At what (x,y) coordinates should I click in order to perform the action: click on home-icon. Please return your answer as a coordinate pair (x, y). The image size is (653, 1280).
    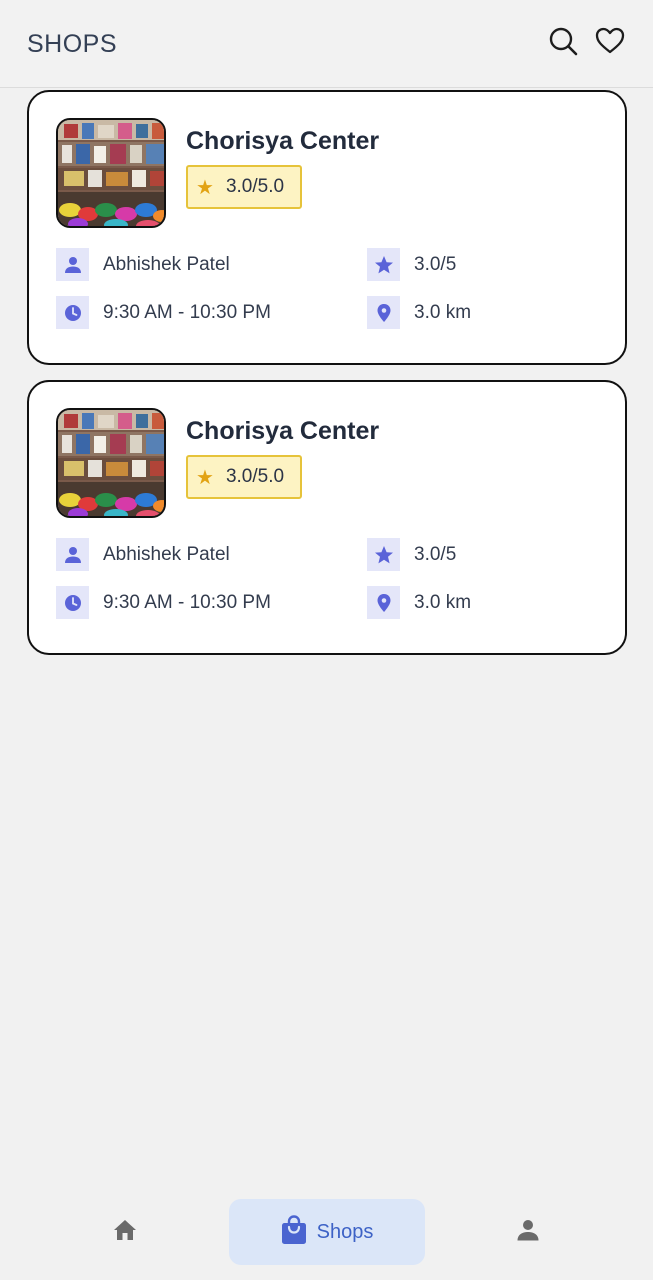
    Looking at the image, I should click on (125, 1232).